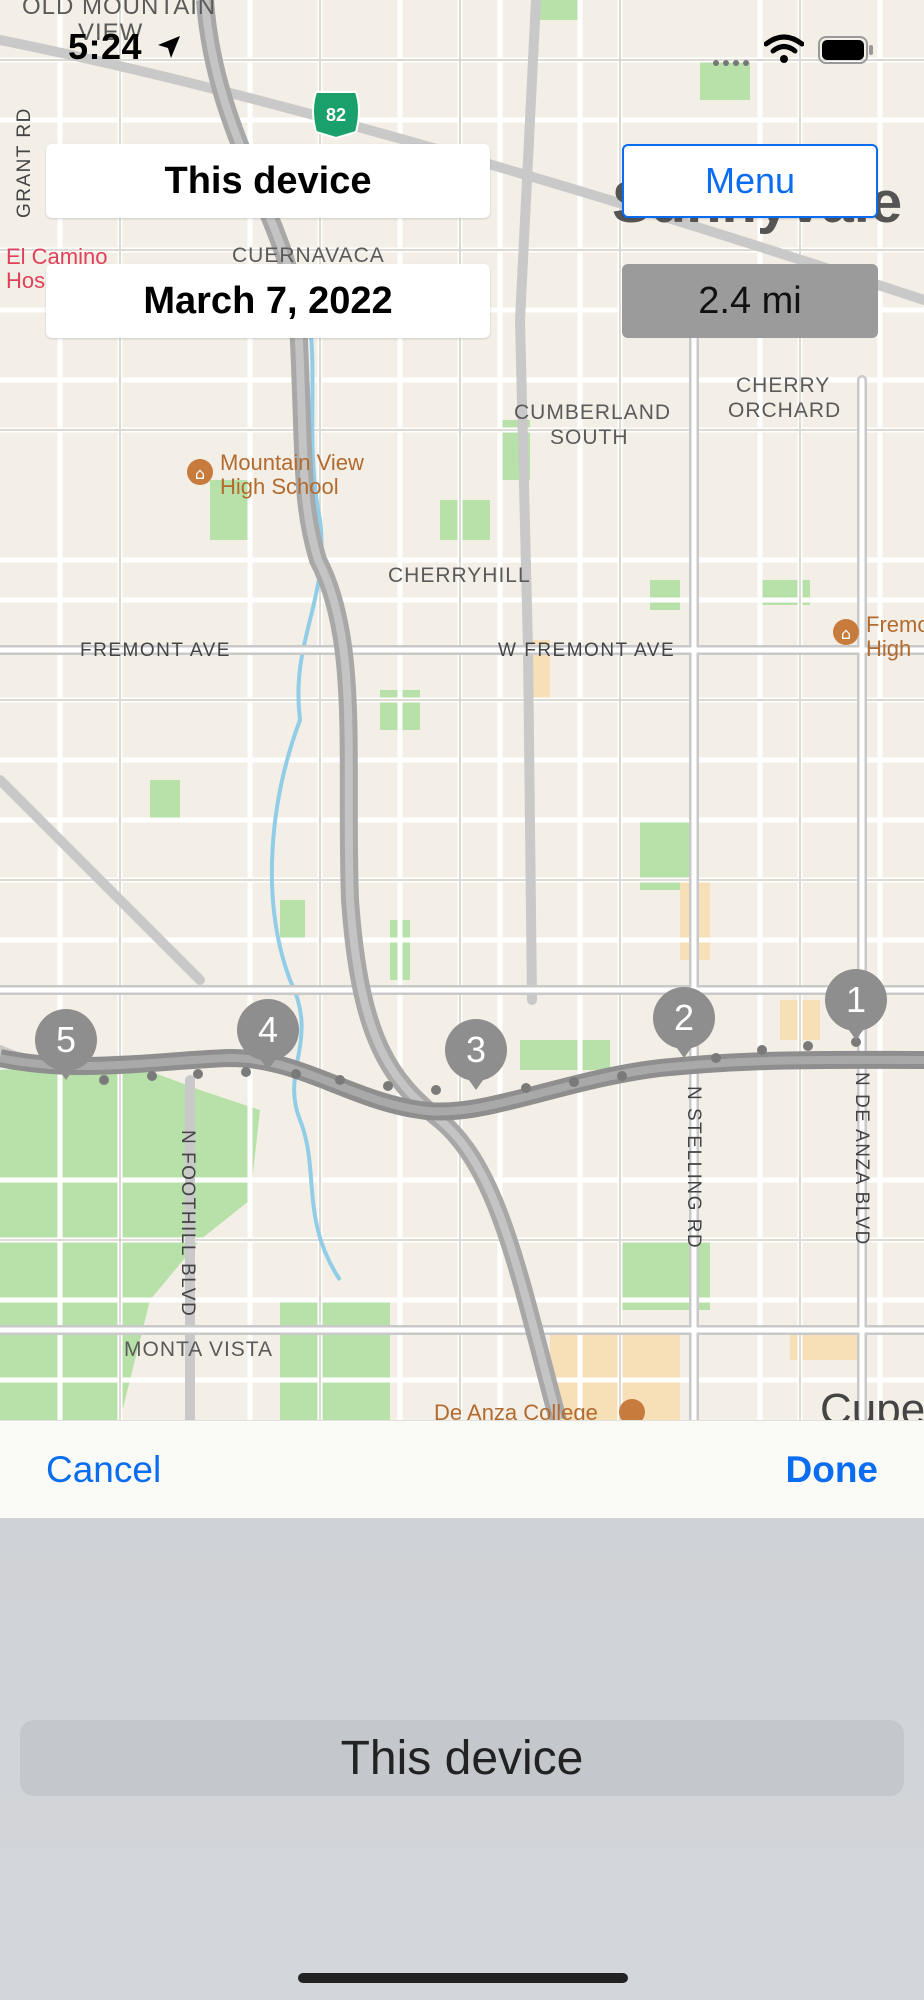 Image resolution: width=924 pixels, height=2000 pixels. Describe the element at coordinates (103, 1470) in the screenshot. I see `cancel-button: Cancel` at that location.